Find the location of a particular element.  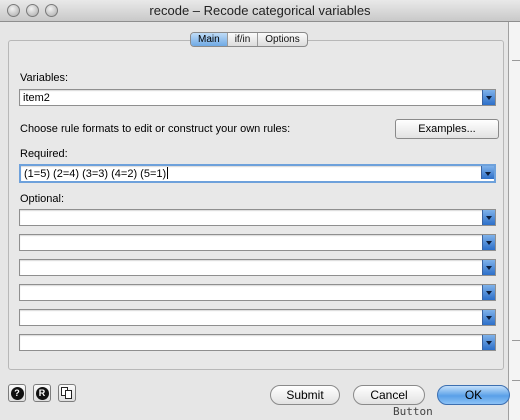

required-rules-combobox: (1=5) (2=4) (3=3) (4=2) (5=1) is located at coordinates (257, 173).